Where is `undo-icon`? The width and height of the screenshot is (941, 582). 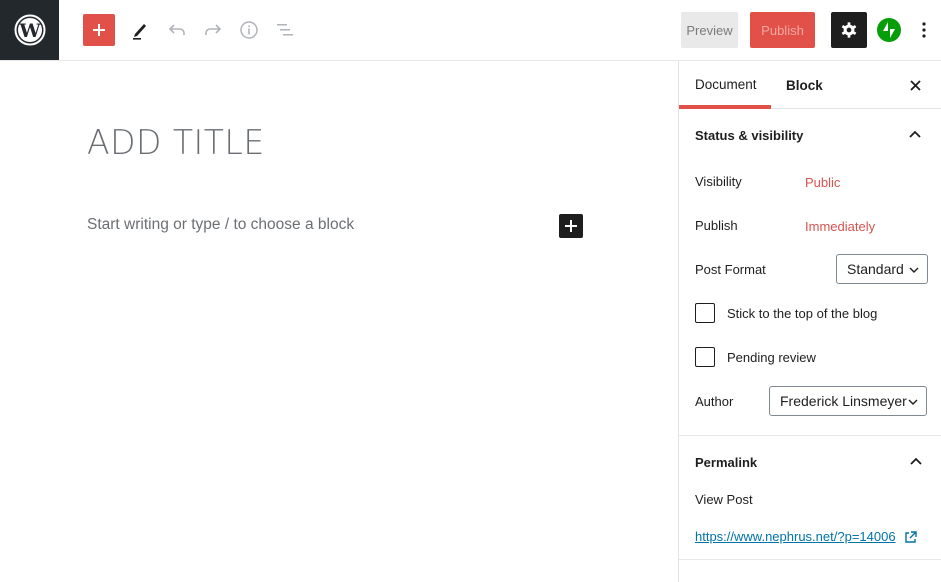
undo-icon is located at coordinates (176, 29).